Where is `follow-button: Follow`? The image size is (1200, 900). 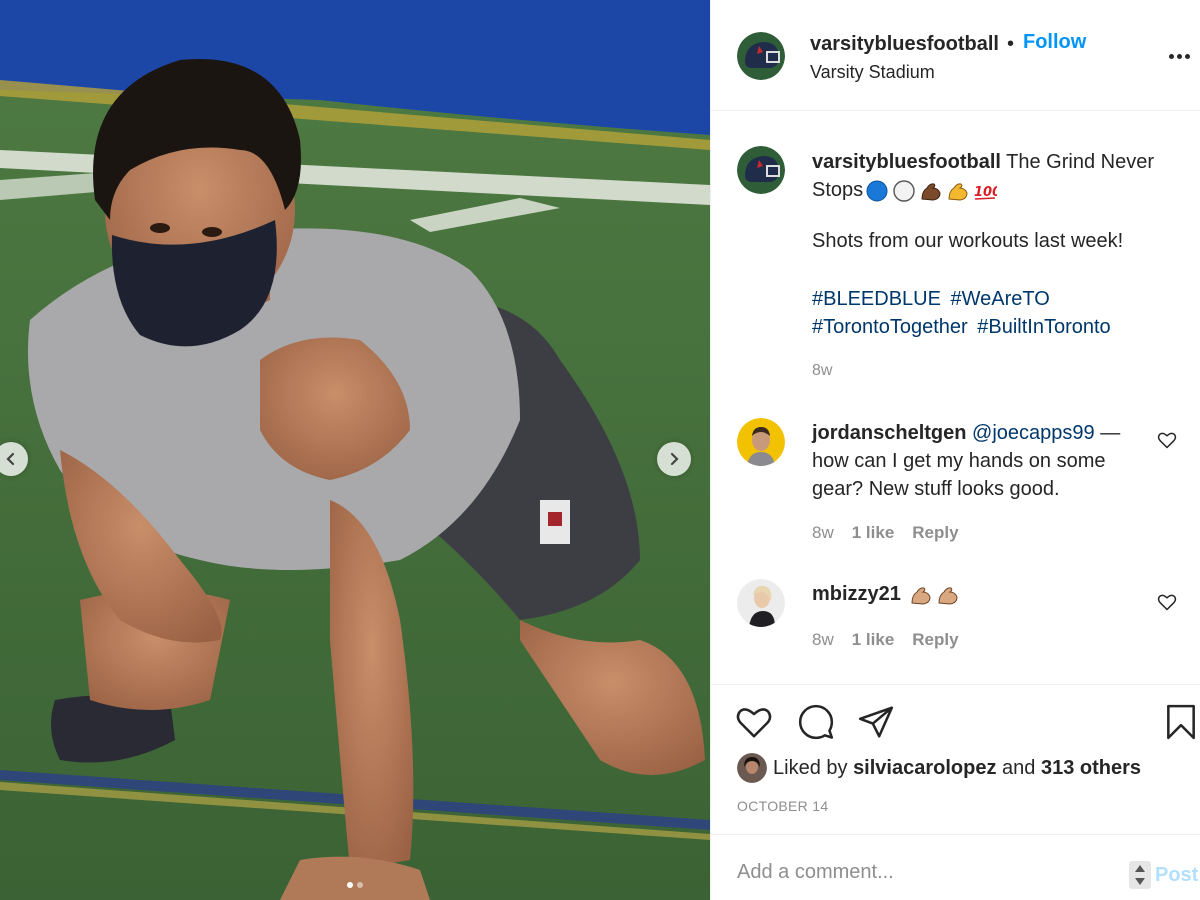
follow-button: Follow is located at coordinates (1054, 42).